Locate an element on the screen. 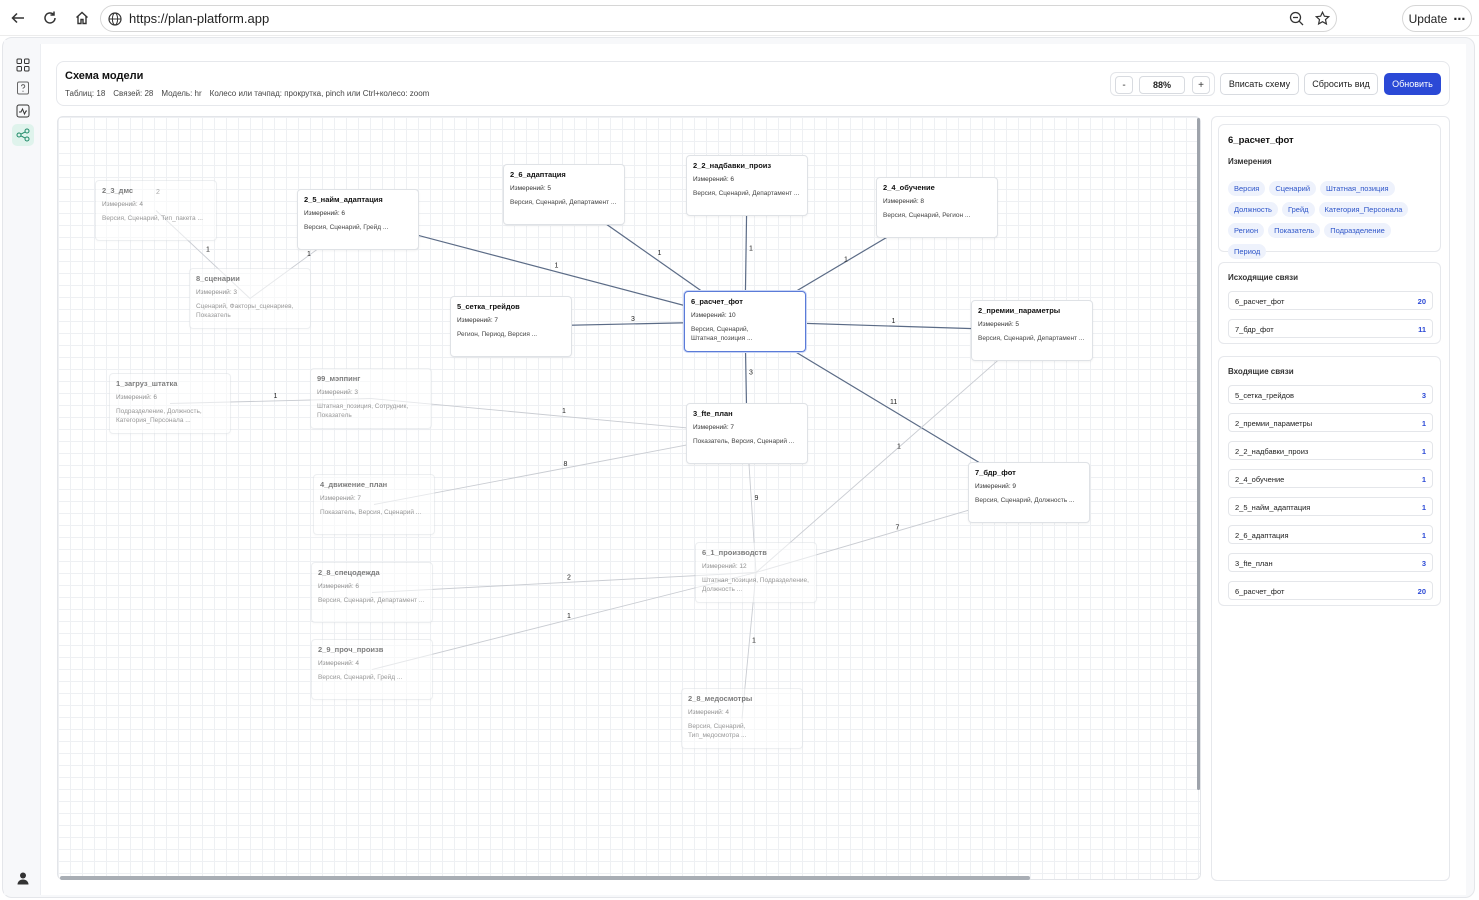 The width and height of the screenshot is (1479, 900). dimension-chip: Грейд is located at coordinates (1298, 209).